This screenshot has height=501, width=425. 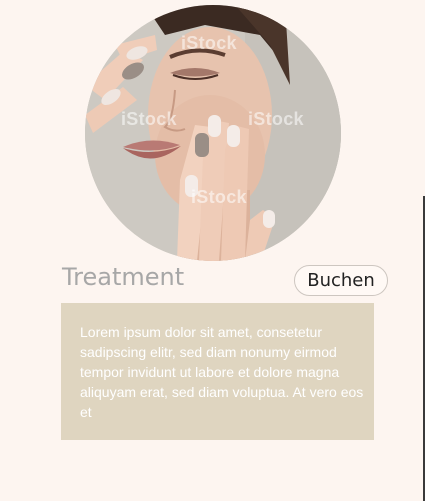 I want to click on book-button: Buchen, so click(x=341, y=280).